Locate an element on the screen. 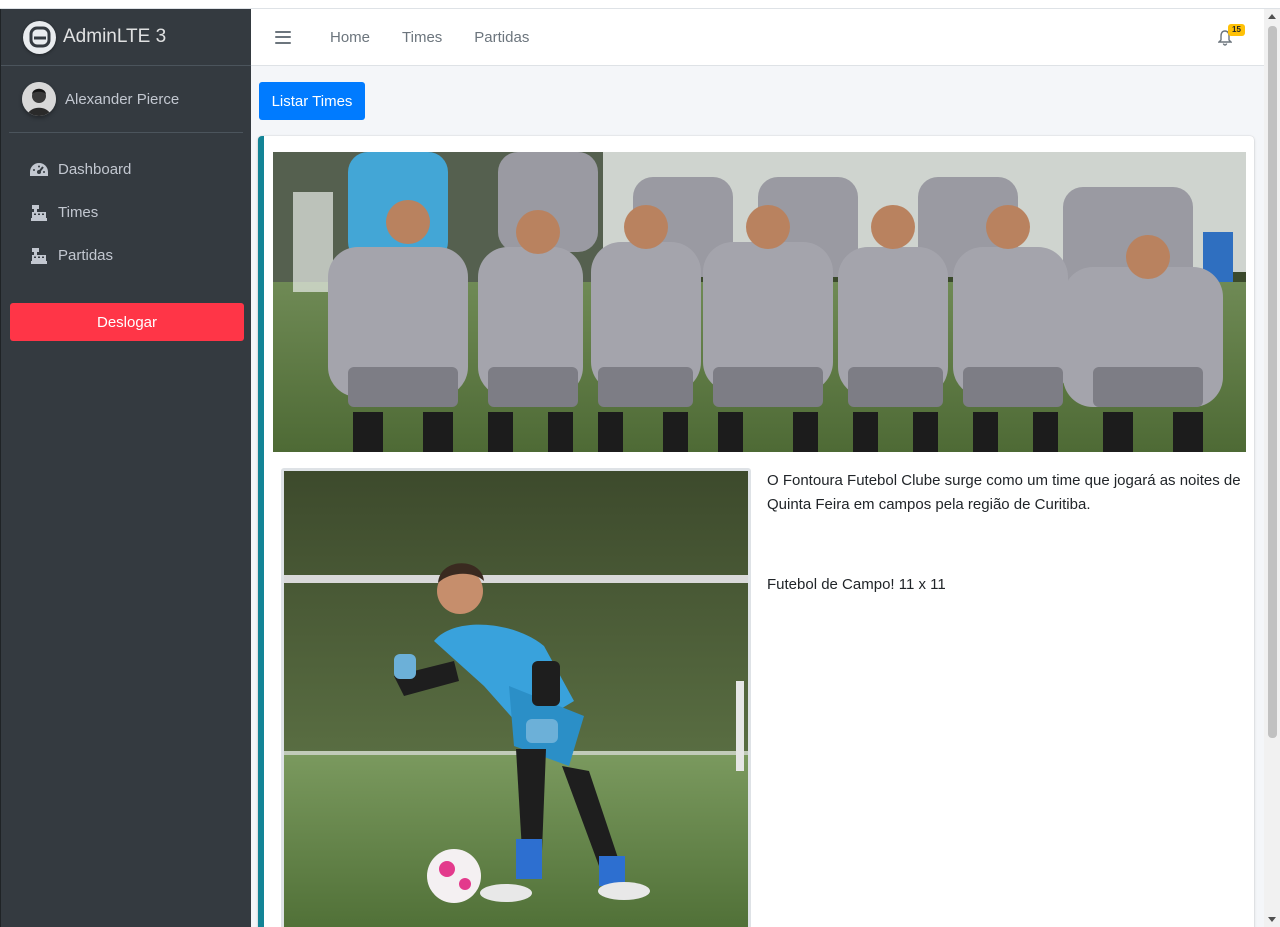  user-avatar is located at coordinates (39, 99).